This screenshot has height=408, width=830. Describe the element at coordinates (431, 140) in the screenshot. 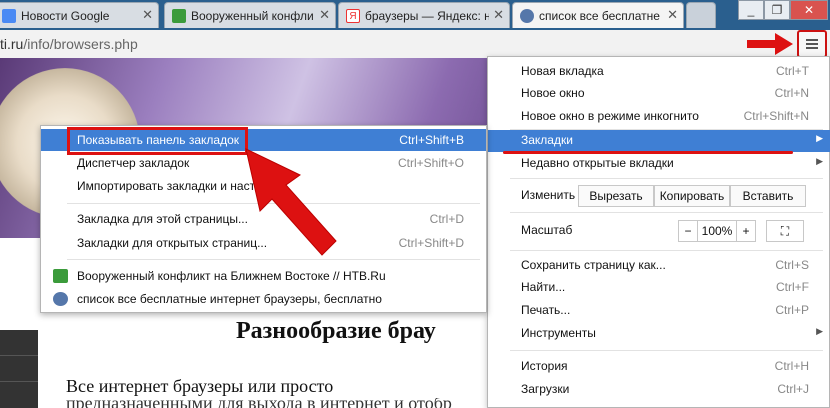

I see `menu-shortcut: Ctrl+Shift+B` at that location.